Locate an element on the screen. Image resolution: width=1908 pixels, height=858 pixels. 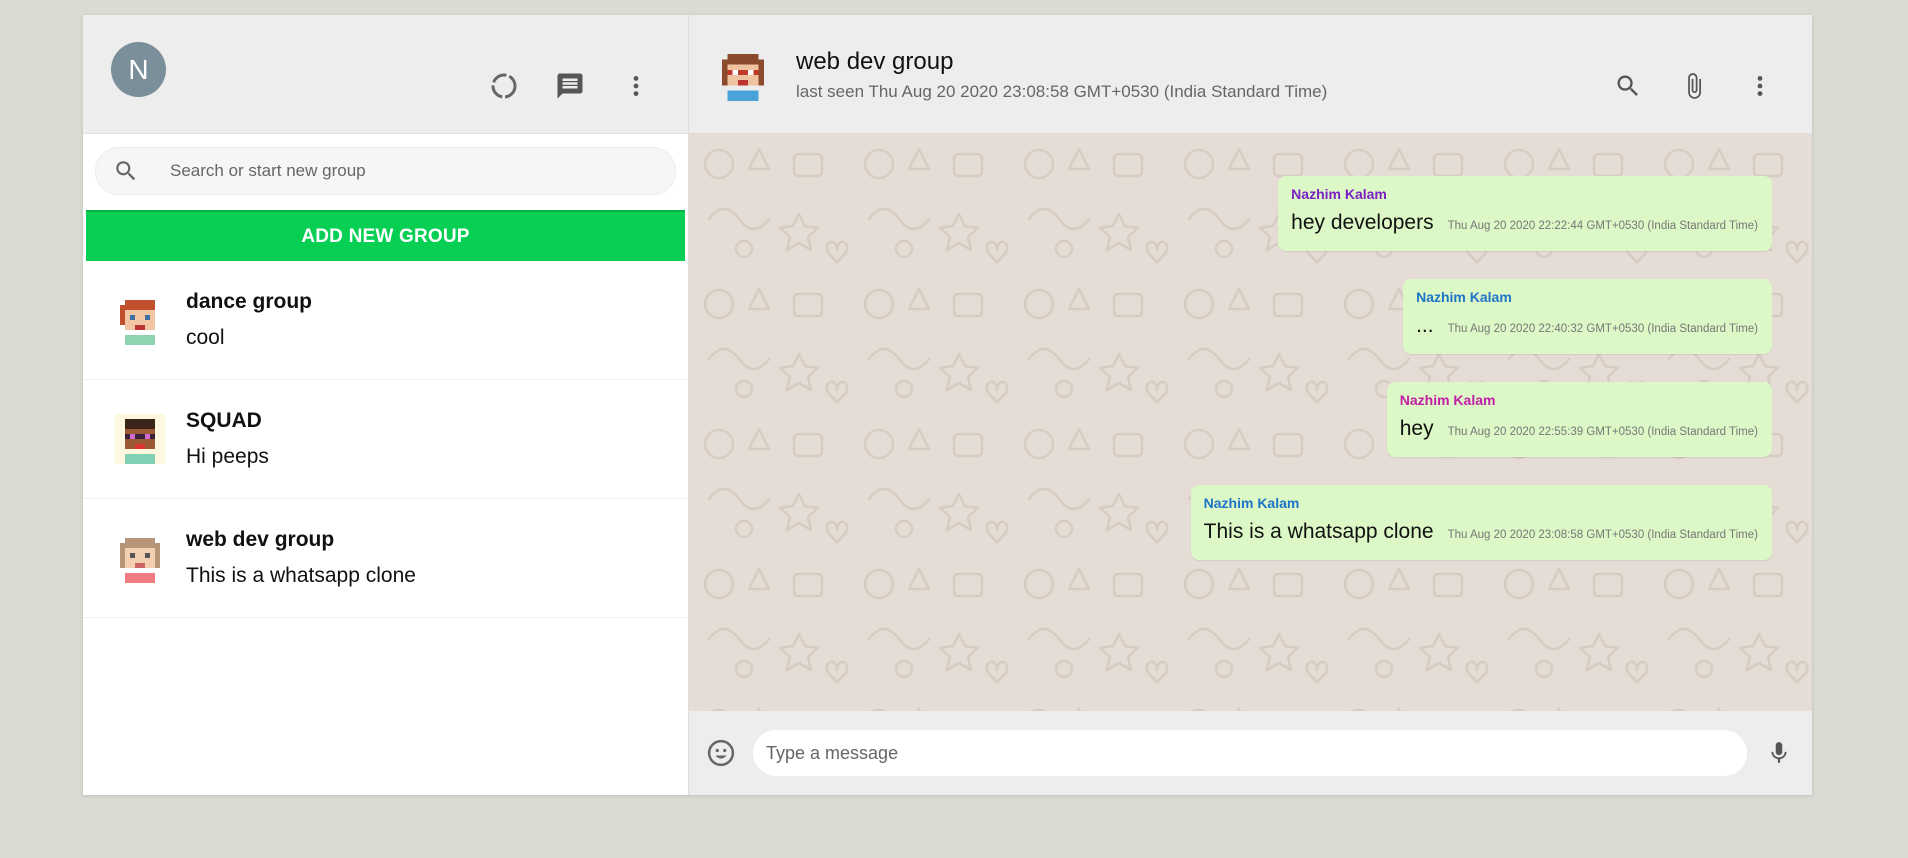
message-input is located at coordinates (1250, 753).